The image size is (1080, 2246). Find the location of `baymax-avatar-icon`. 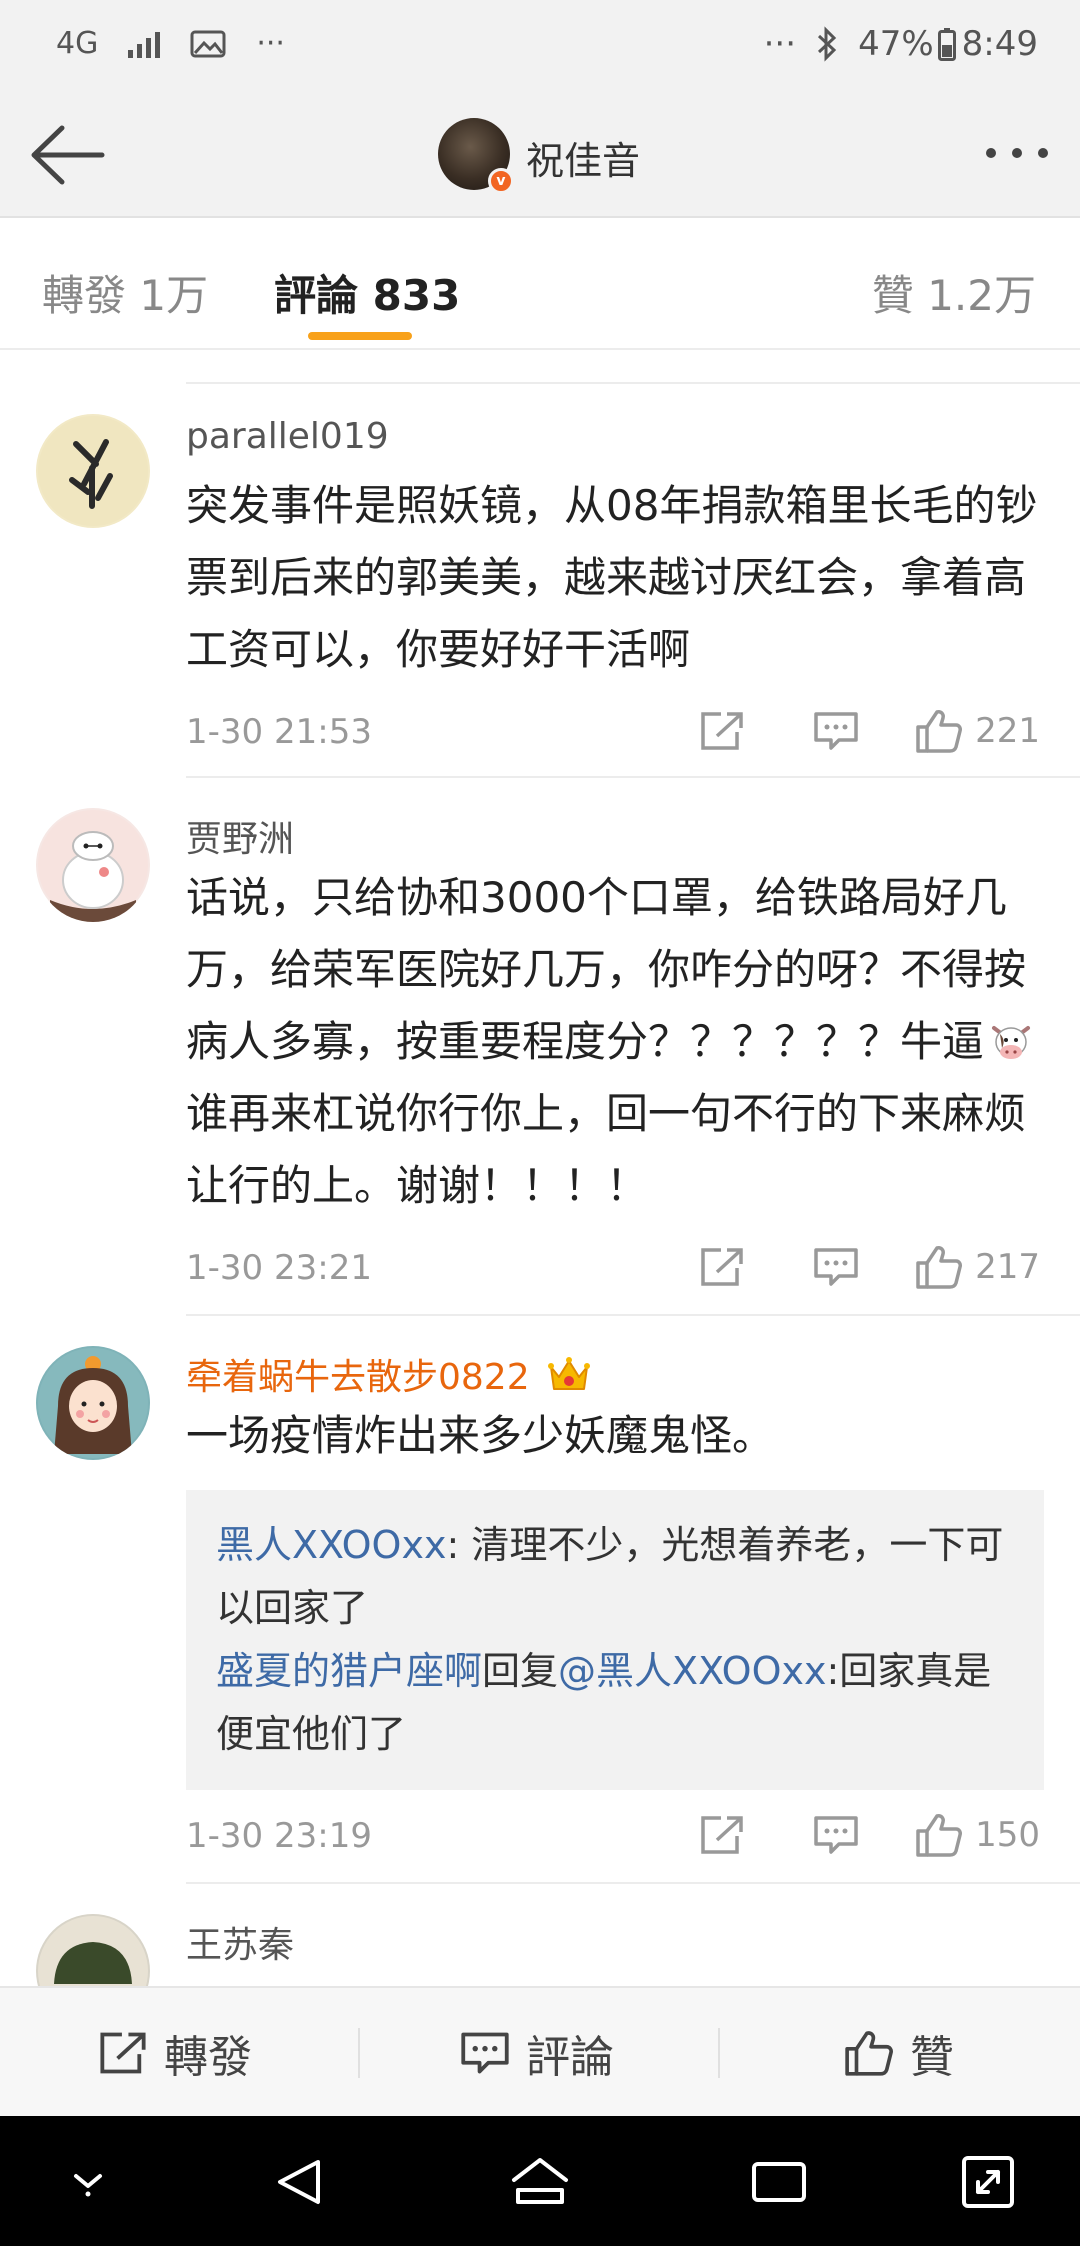

baymax-avatar-icon is located at coordinates (93, 866).